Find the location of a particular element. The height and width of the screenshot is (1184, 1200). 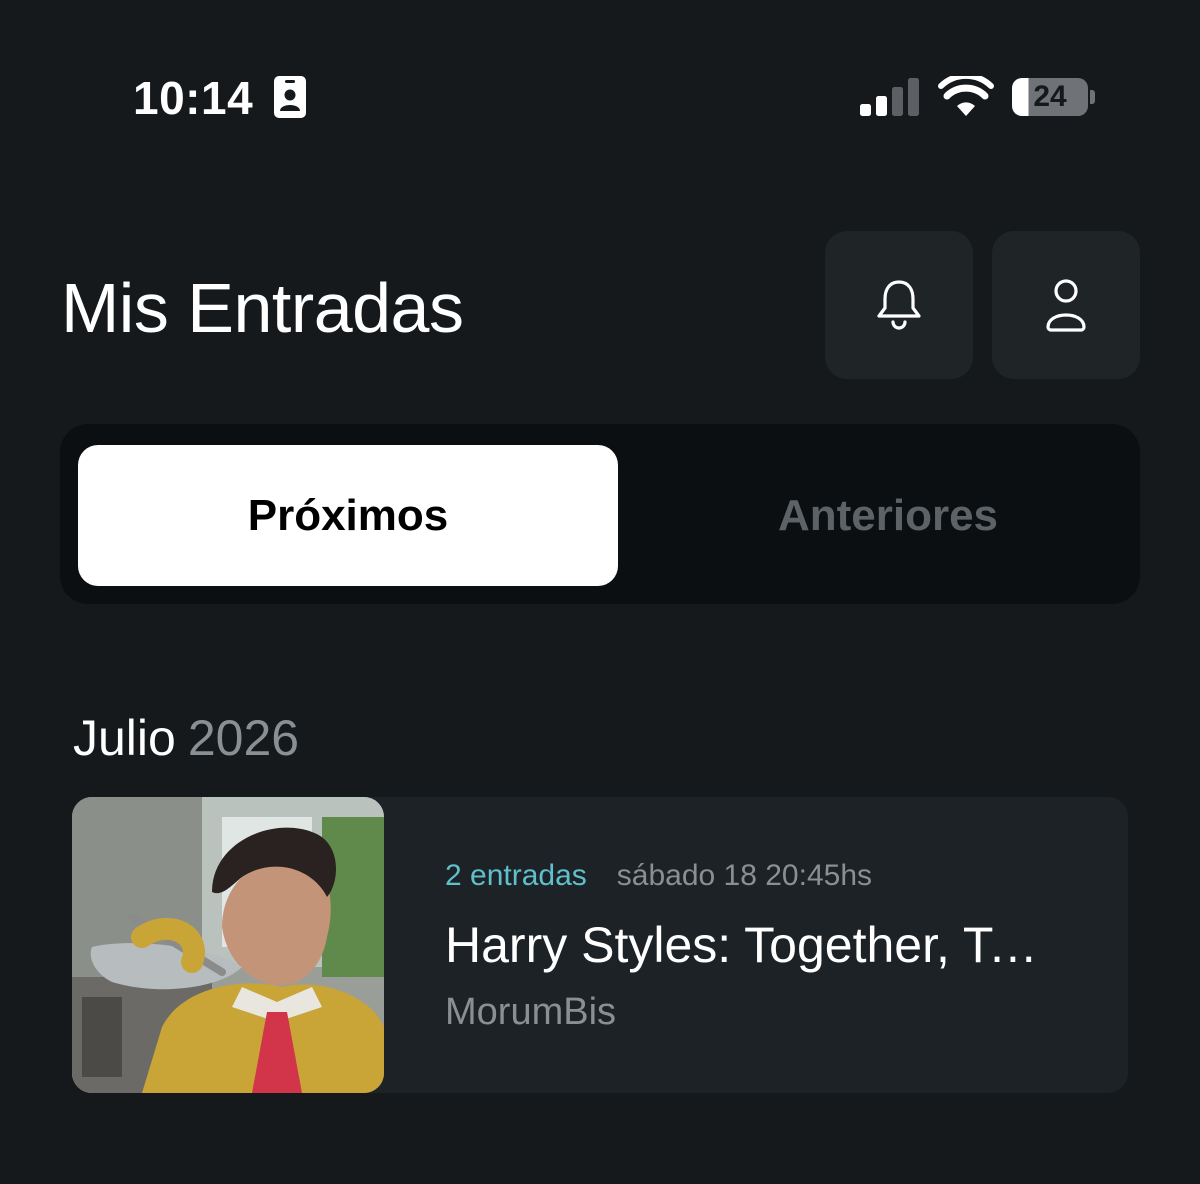

event-photo-illustration is located at coordinates (228, 945).